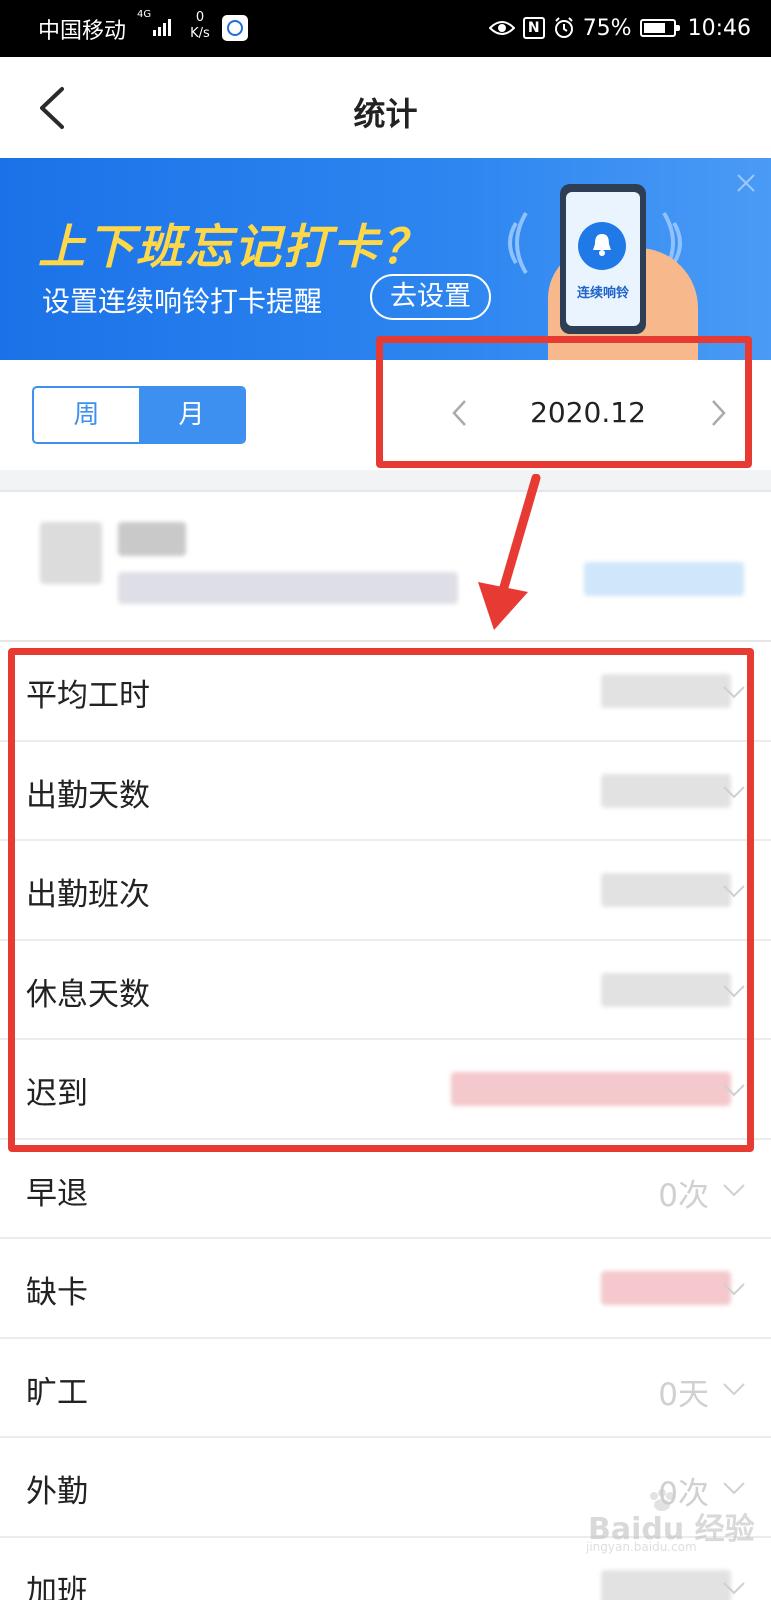 The image size is (771, 1600). What do you see at coordinates (385, 891) in the screenshot?
I see `stat-row: 出勤班次` at bounding box center [385, 891].